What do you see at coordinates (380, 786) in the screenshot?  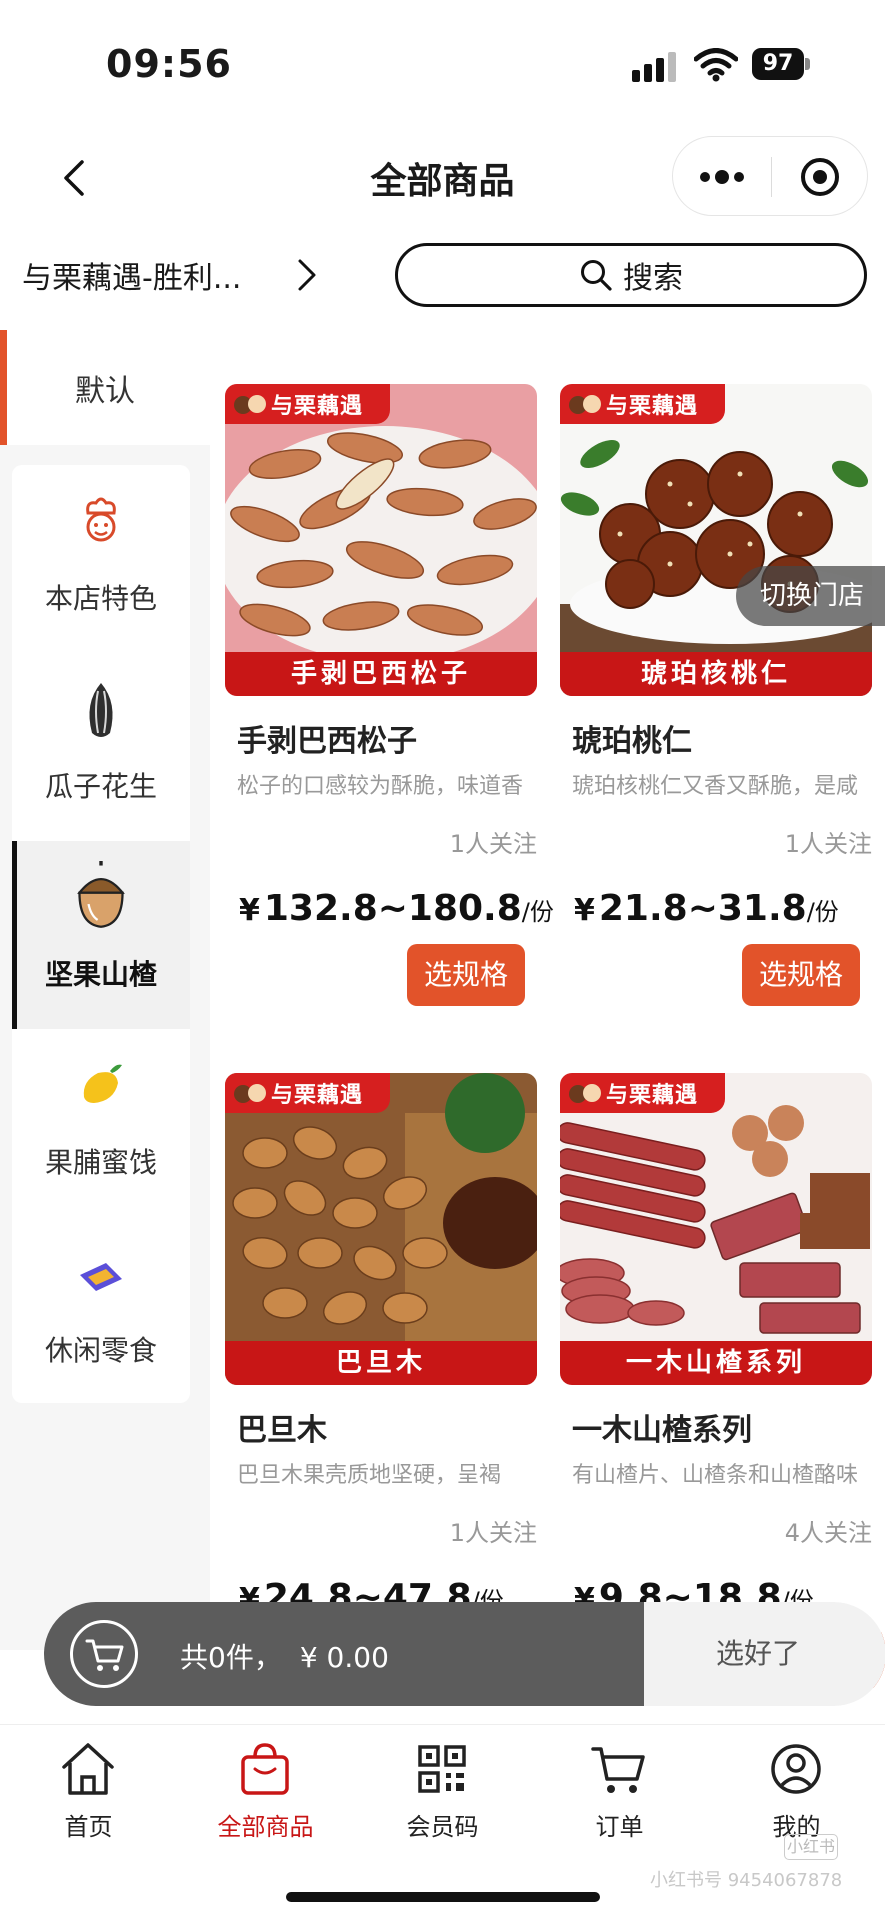 I see `product-description: 松子的口感较为酥脆，味道香` at bounding box center [380, 786].